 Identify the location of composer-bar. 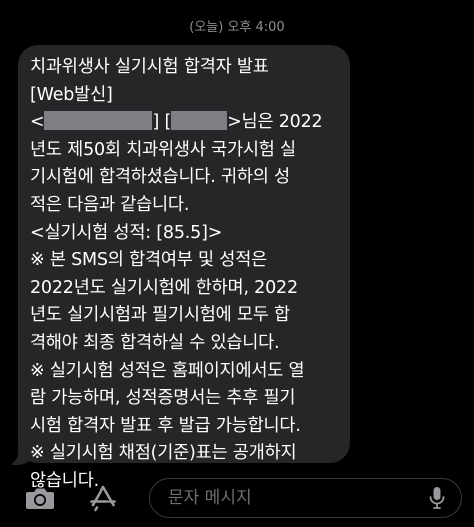
(237, 499).